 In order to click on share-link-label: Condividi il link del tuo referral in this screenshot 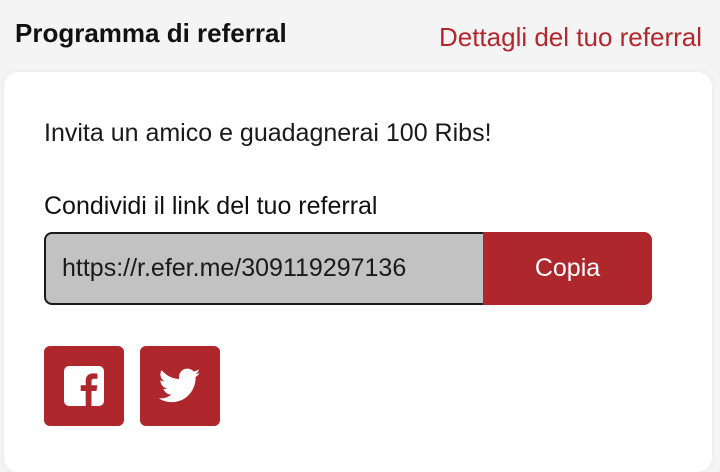, I will do `click(211, 206)`.